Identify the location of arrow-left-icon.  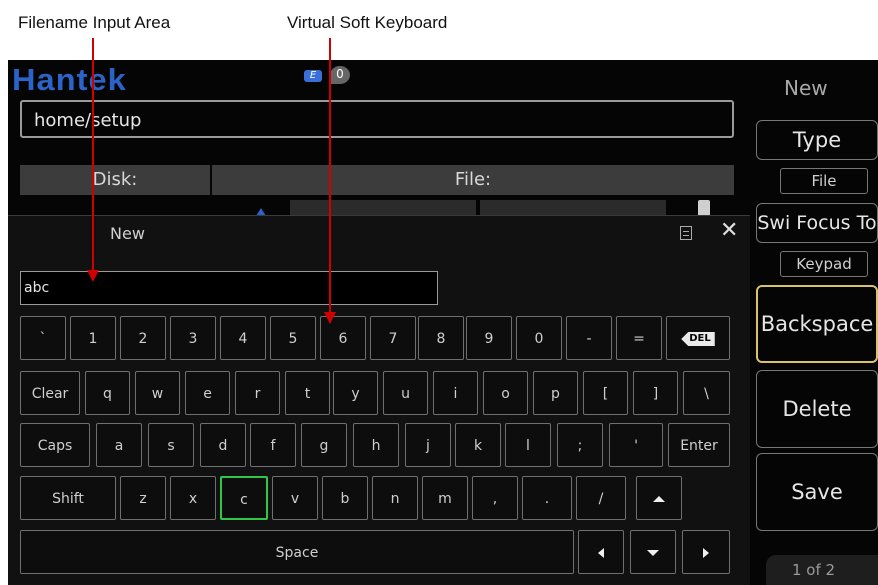
(601, 553).